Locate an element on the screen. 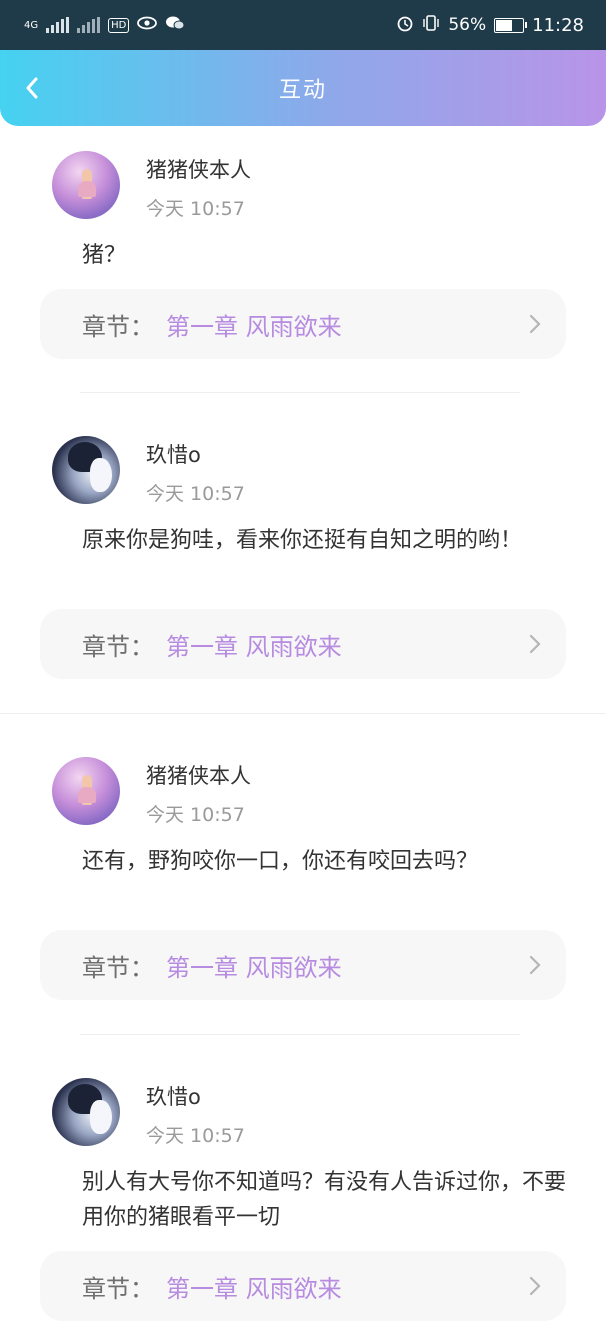 The height and width of the screenshot is (1321, 606). battery-percent: 56% is located at coordinates (467, 25).